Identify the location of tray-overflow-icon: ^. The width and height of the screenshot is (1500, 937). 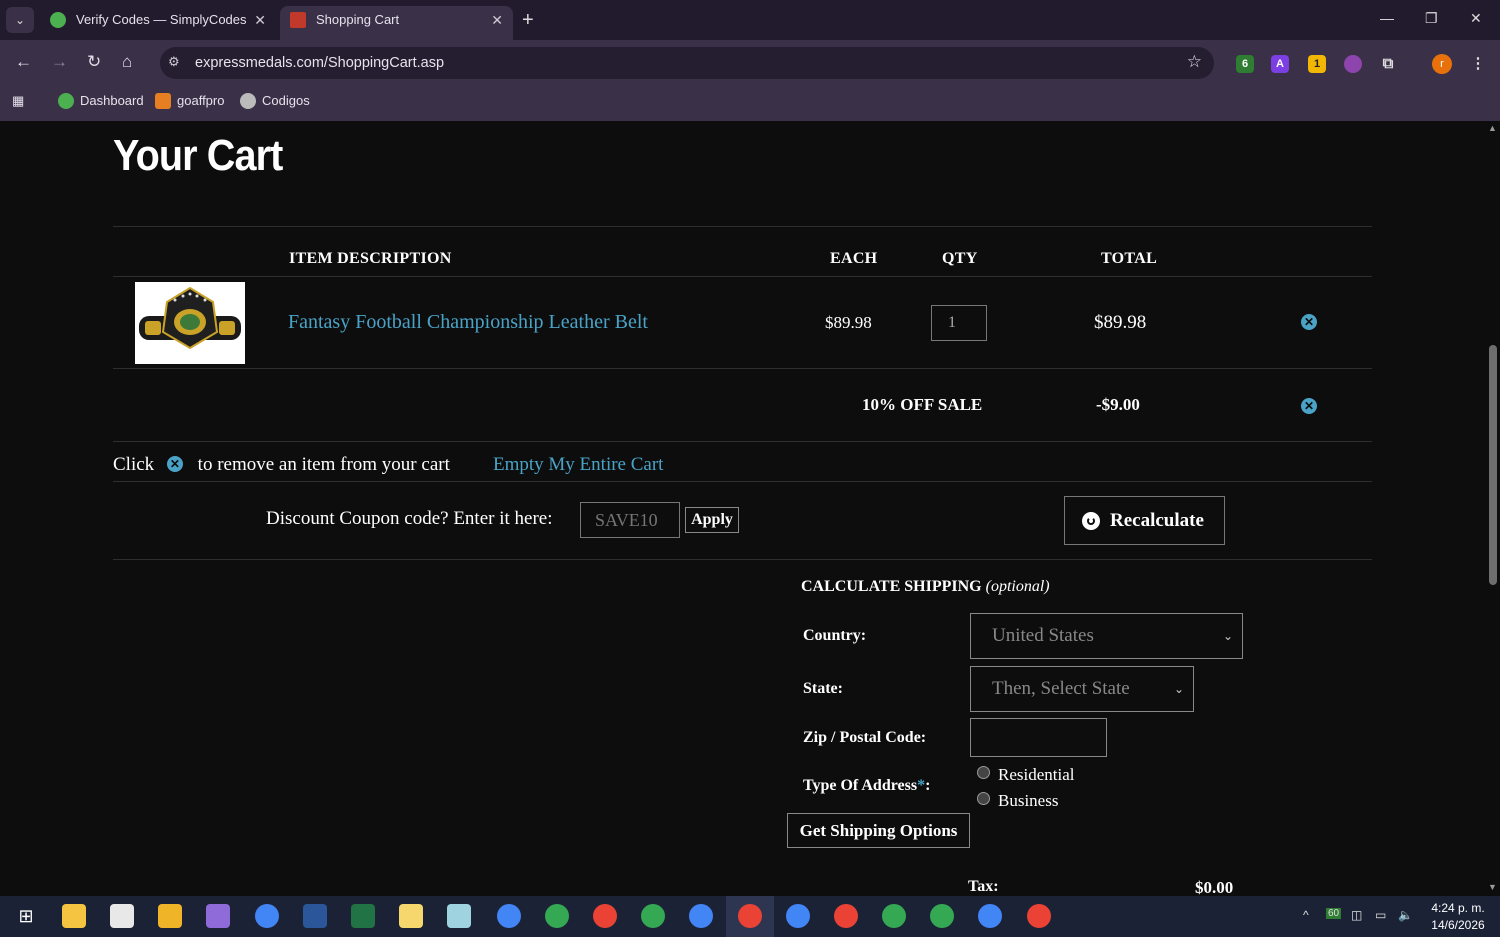
(1306, 915).